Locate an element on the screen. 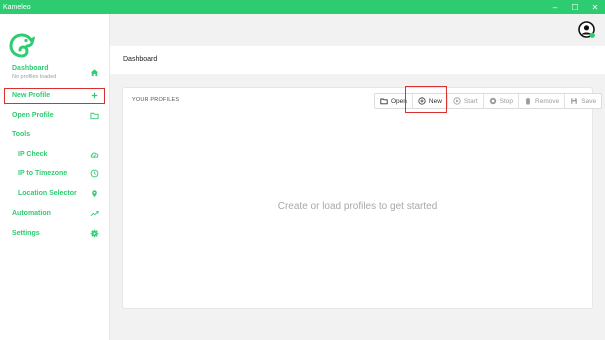  floppy-disk-icon is located at coordinates (574, 101).